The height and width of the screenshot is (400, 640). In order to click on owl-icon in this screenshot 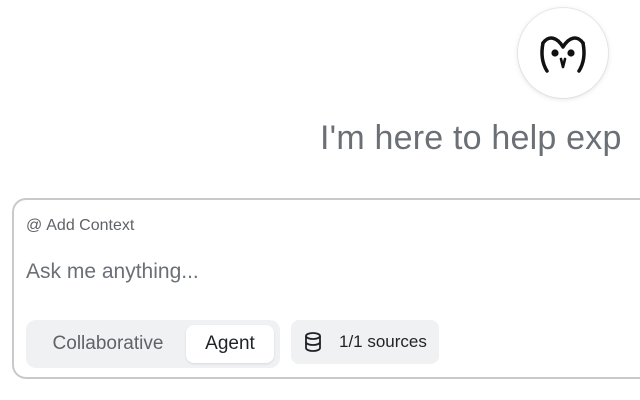, I will do `click(563, 54)`.